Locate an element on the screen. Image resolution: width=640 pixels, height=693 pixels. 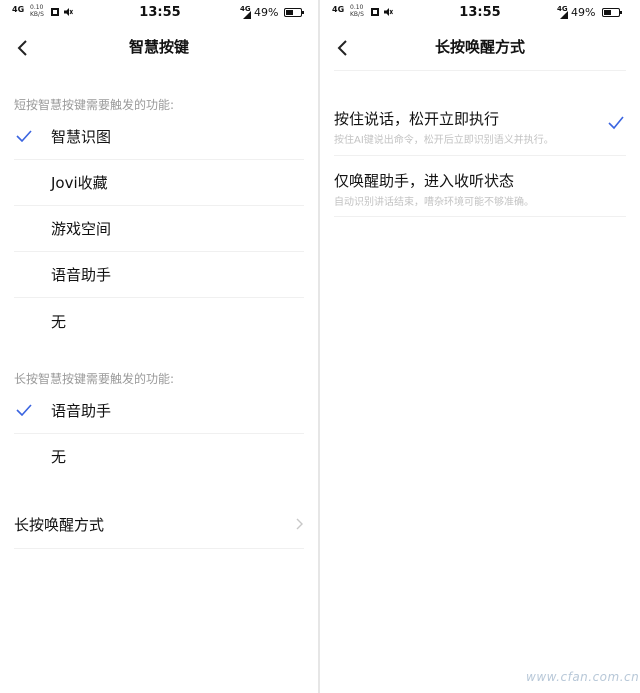
option-label: 游戏空间 is located at coordinates (81, 229).